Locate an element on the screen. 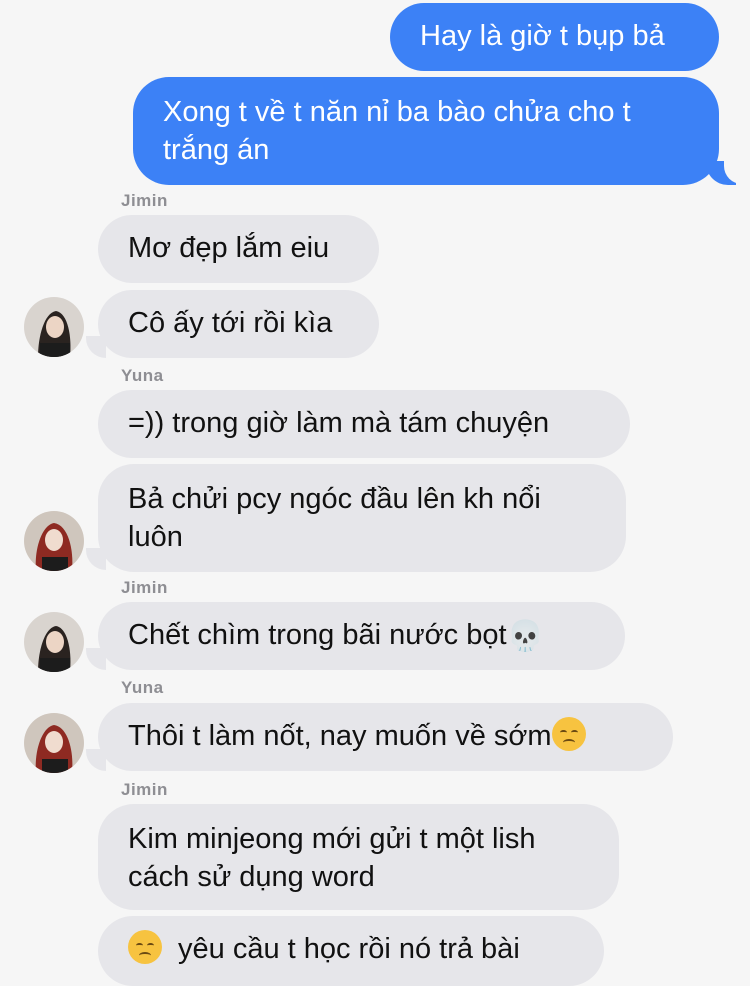  incoming-message: yêu cầu t học rồi nó trả bài is located at coordinates (351, 951).